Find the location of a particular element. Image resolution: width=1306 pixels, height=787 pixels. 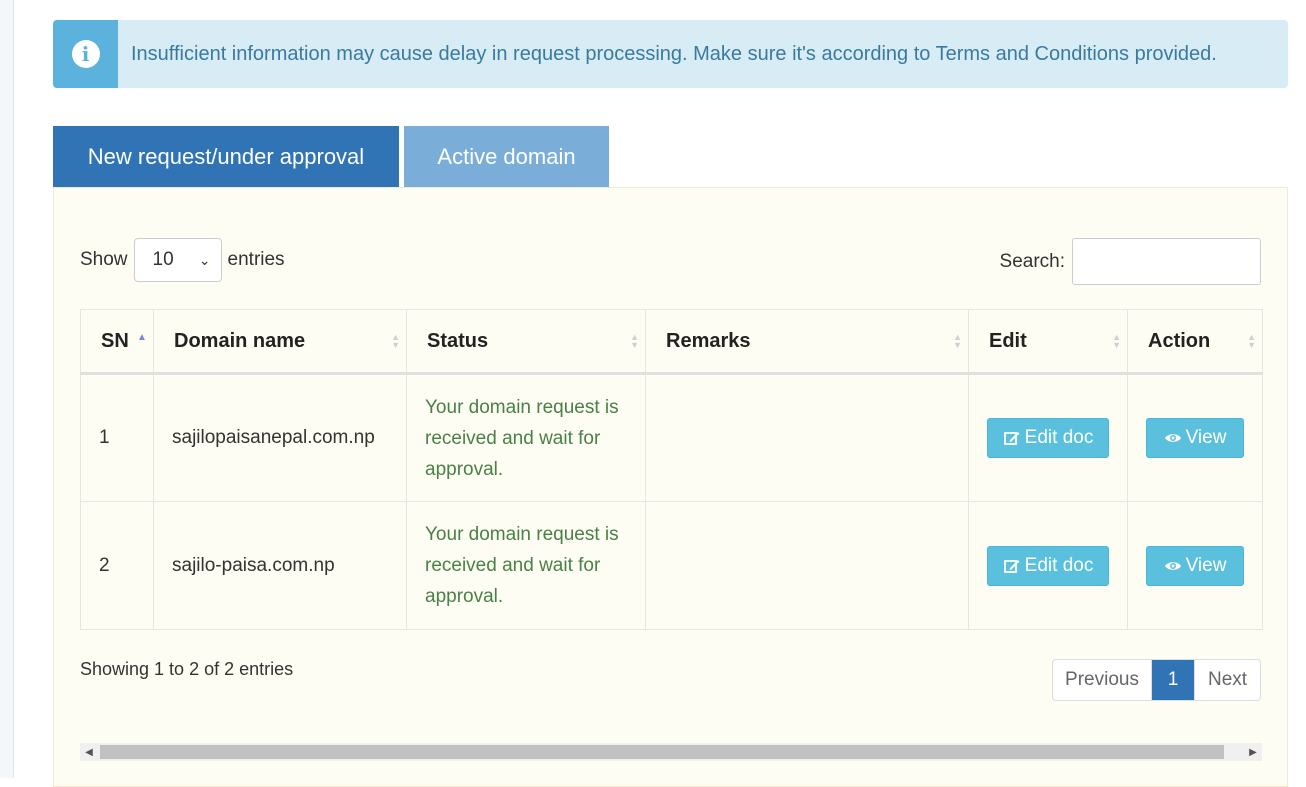

column-header-sn: SN ▲ is located at coordinates (117, 342).